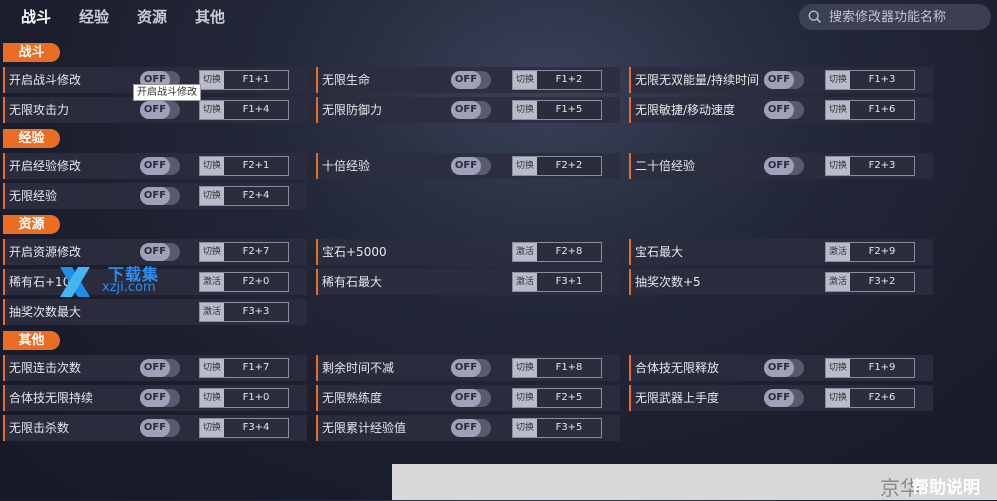  Describe the element at coordinates (781, 252) in the screenshot. I see `cheat-row: 宝石最大 激活 F2+9` at that location.